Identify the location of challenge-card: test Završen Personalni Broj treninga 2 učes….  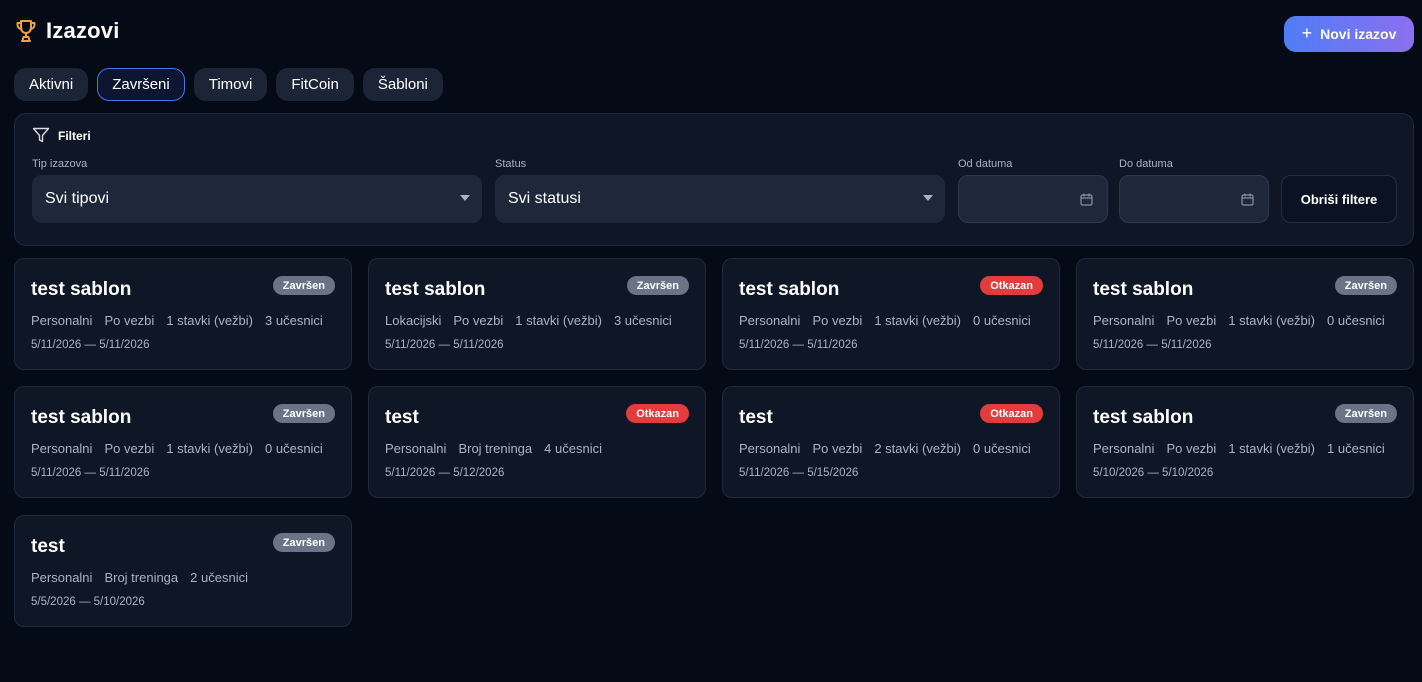
(183, 571).